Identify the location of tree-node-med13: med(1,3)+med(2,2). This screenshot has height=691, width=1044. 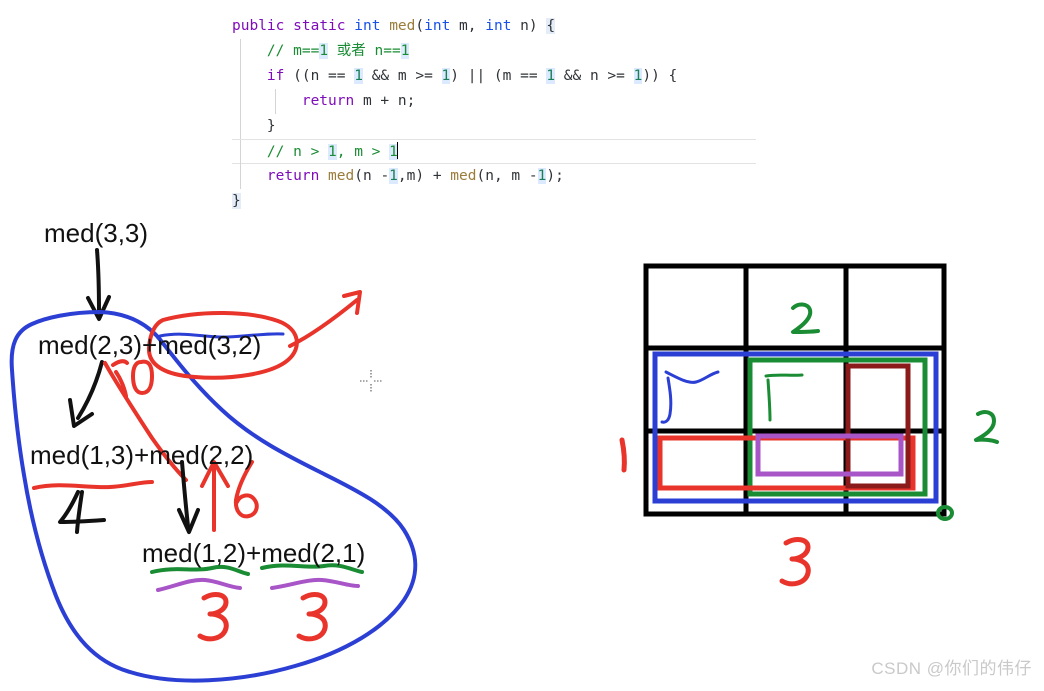
(142, 455).